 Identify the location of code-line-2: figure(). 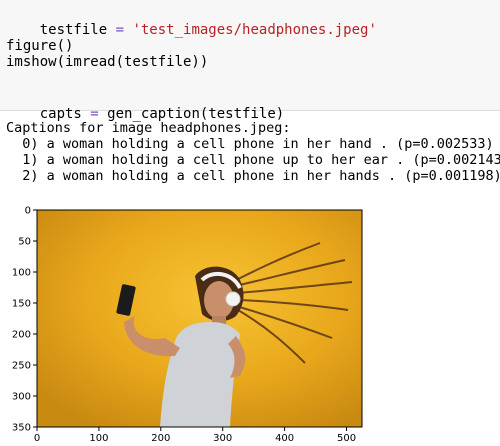
(40, 46).